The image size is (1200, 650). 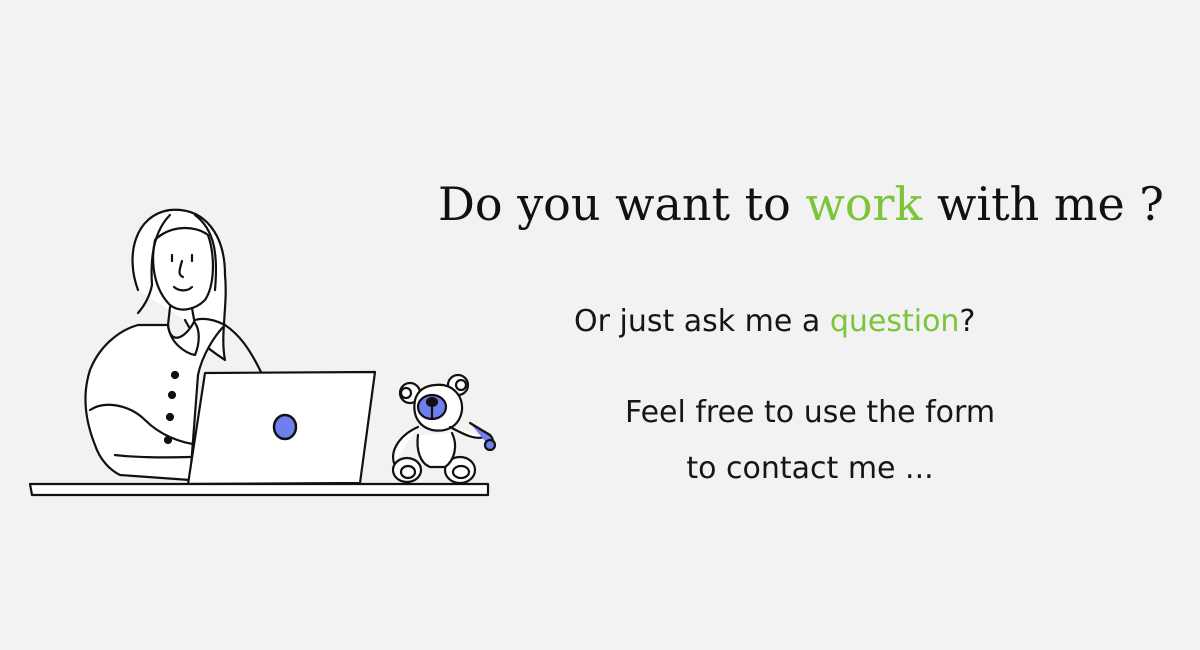 I want to click on desk, so click(x=259, y=489).